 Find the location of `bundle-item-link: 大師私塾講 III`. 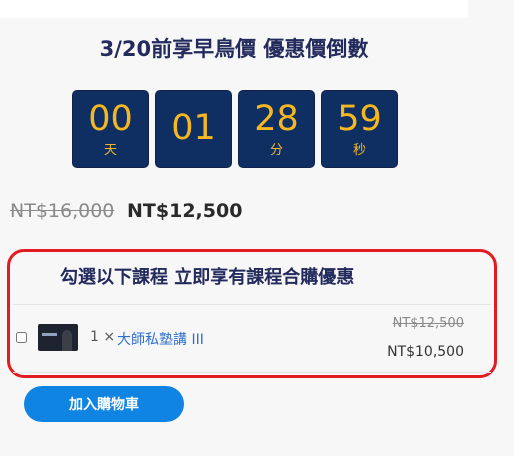

bundle-item-link: 大師私塾講 III is located at coordinates (160, 339).